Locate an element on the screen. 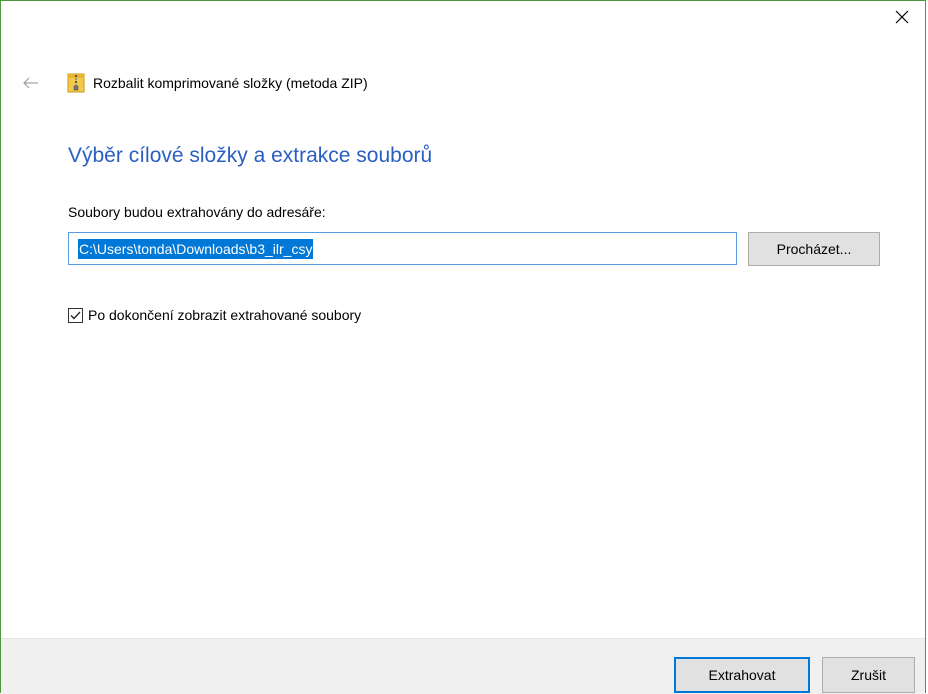 Image resolution: width=928 pixels, height=694 pixels. close-icon is located at coordinates (902, 16).